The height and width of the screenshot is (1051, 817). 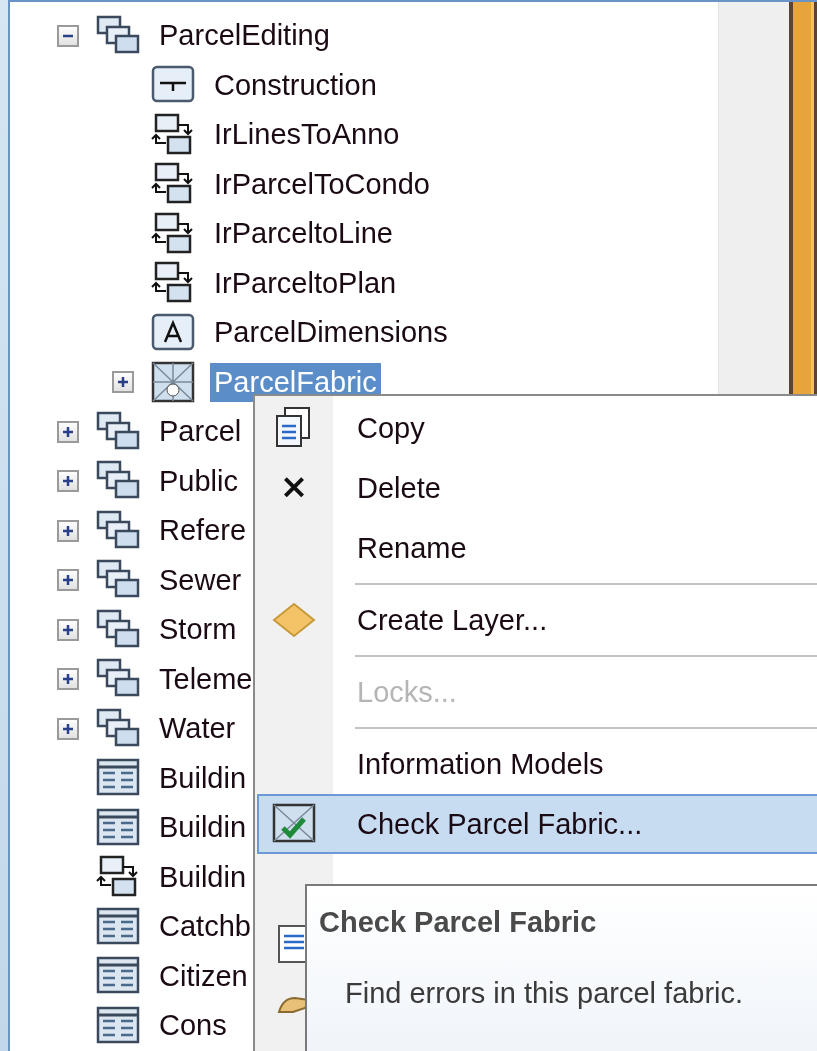 What do you see at coordinates (544, 993) in the screenshot?
I see `tooltip-text: Find errors in this parcel fabric.` at bounding box center [544, 993].